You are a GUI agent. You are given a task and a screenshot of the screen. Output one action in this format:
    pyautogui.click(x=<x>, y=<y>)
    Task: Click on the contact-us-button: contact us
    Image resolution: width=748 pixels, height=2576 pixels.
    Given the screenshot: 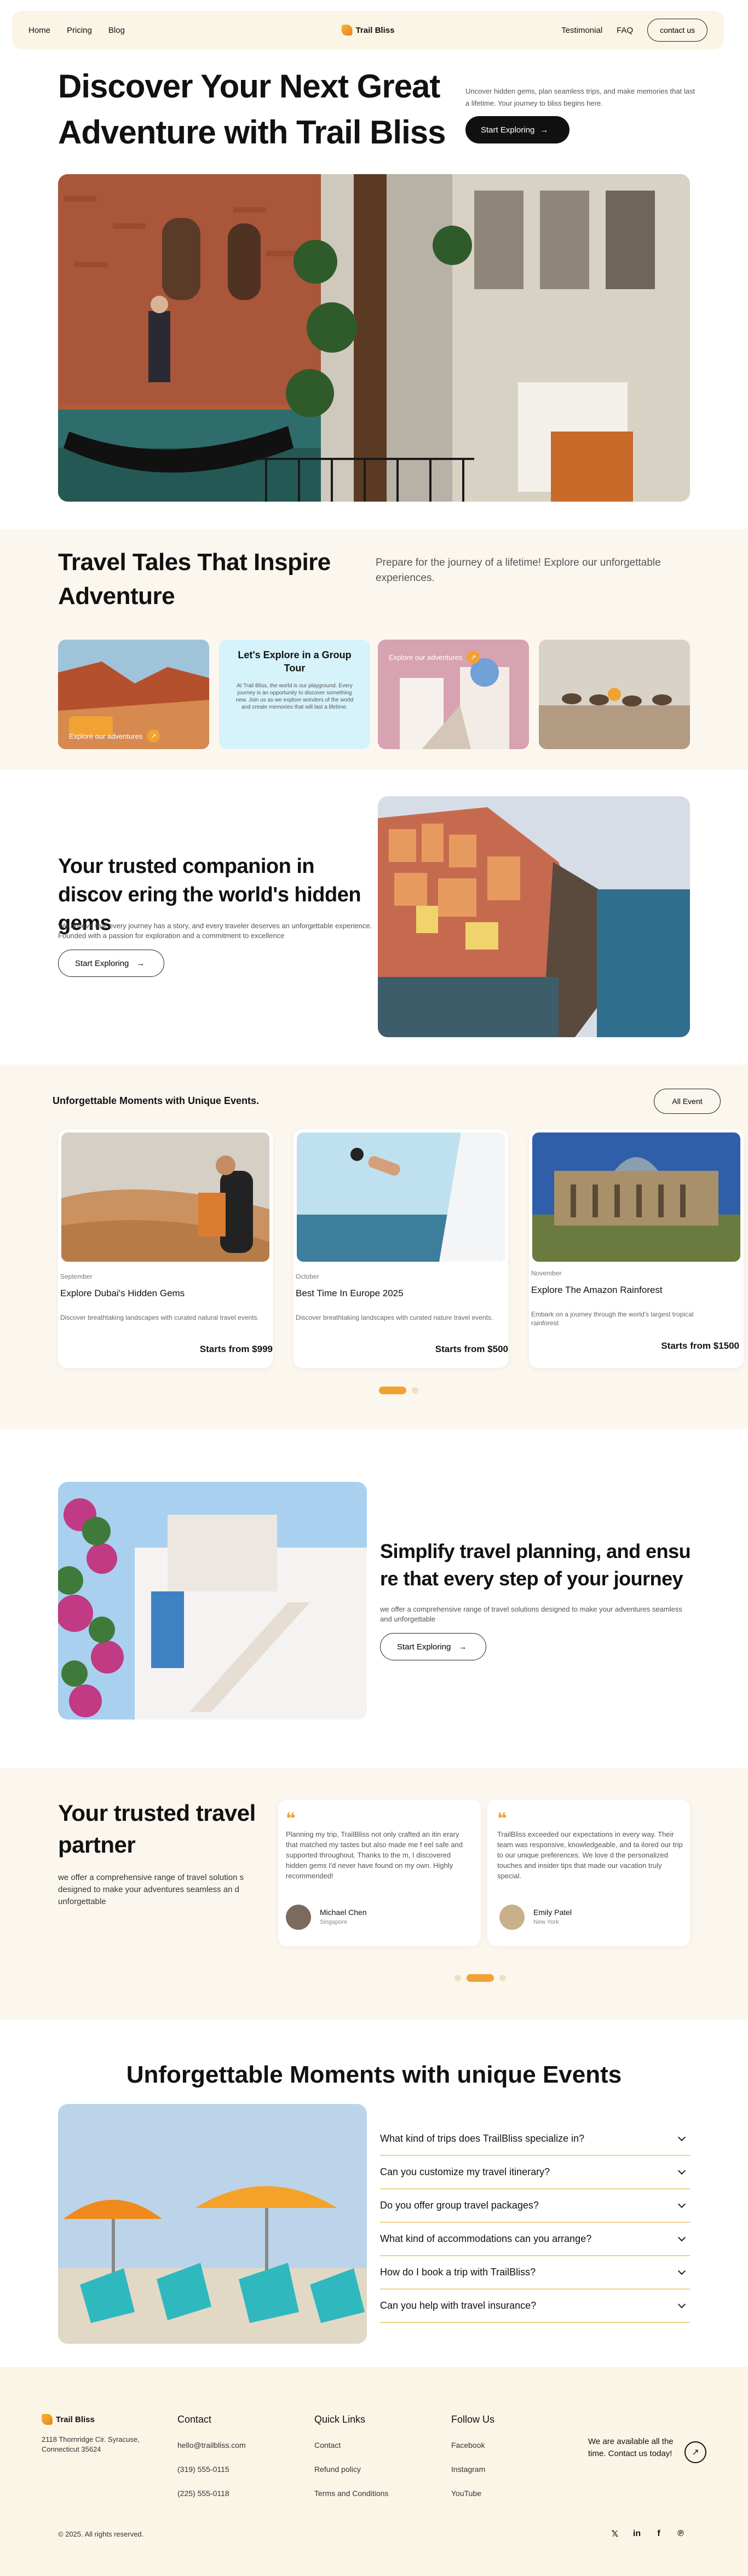 What is the action you would take?
    pyautogui.click(x=677, y=30)
    